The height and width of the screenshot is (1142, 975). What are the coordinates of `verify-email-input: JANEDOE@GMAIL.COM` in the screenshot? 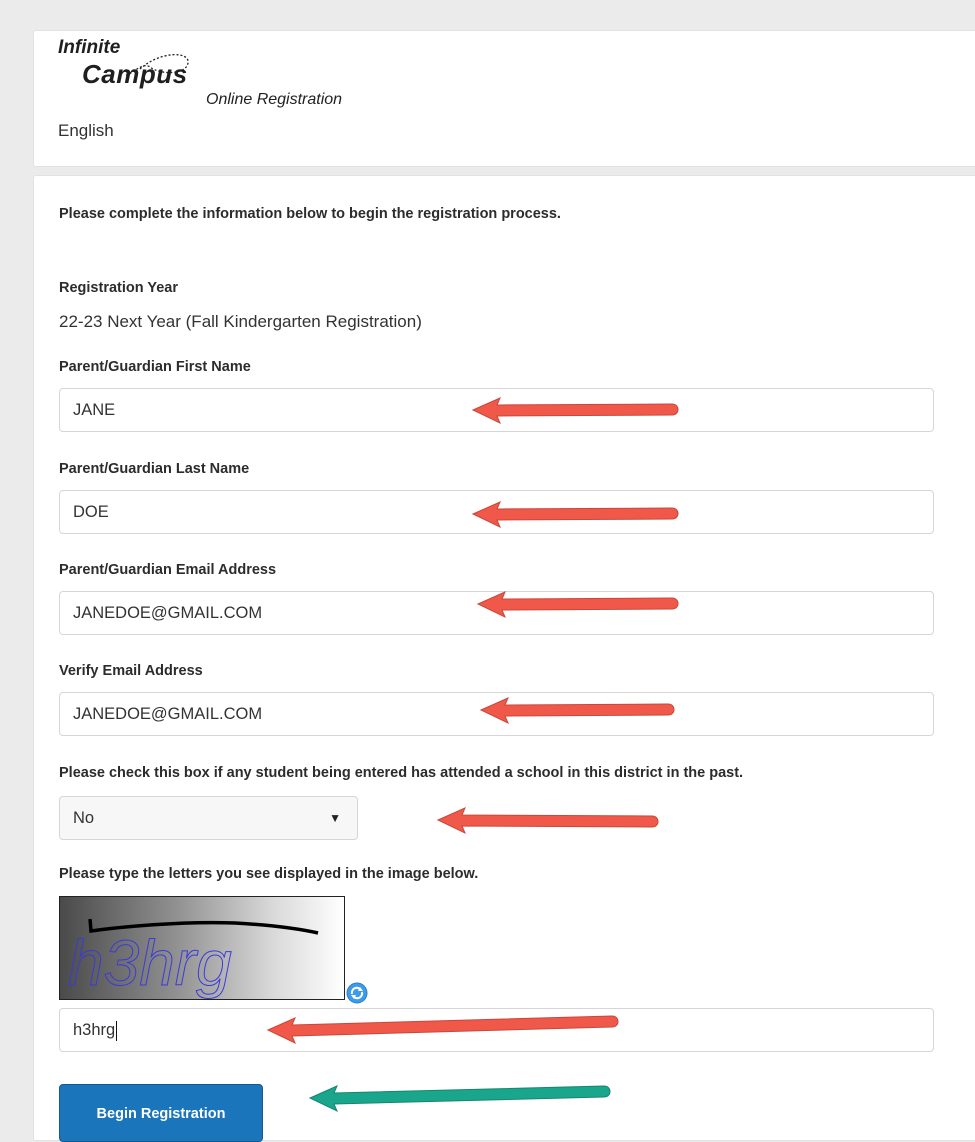 It's located at (496, 714).